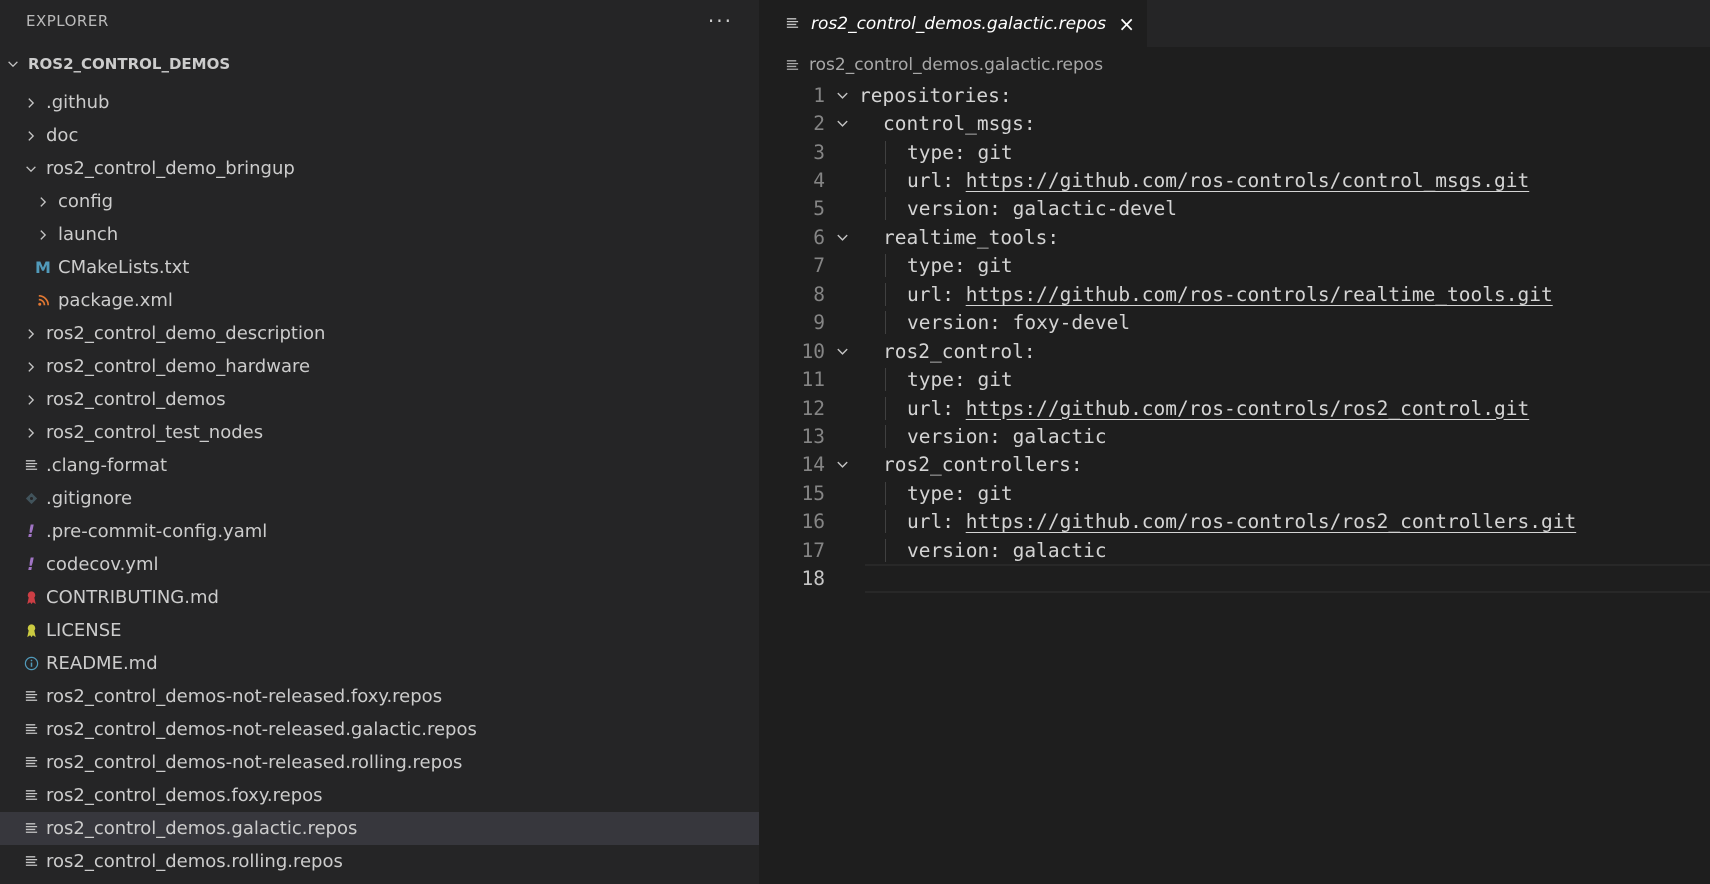  I want to click on tree-file-22: ros2_control_demos.galactic.repos, so click(379, 828).